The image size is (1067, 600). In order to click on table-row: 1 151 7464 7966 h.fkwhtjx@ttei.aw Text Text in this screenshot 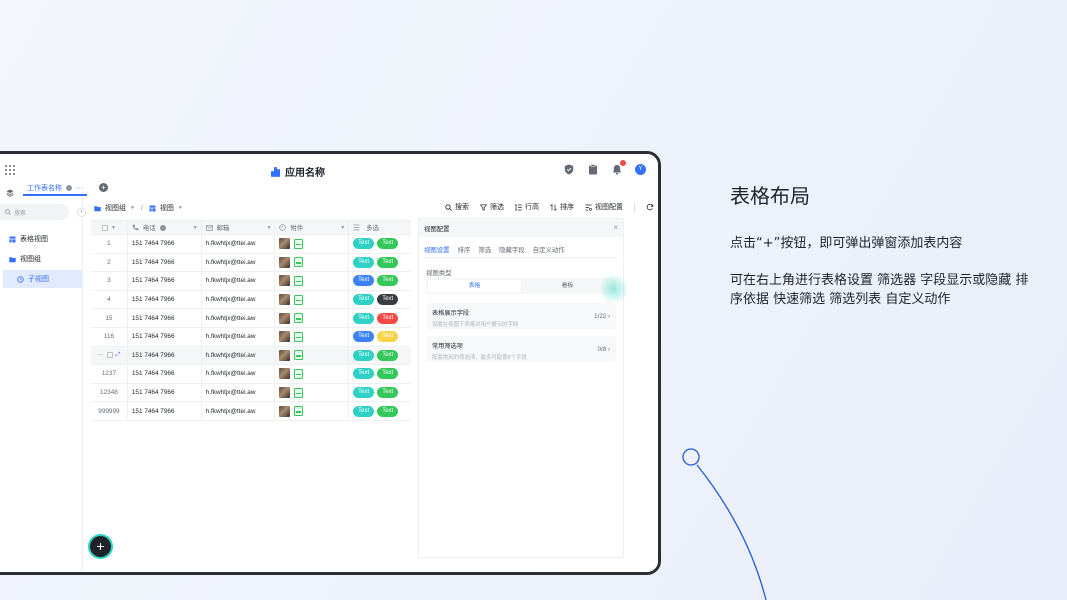, I will do `click(251, 244)`.